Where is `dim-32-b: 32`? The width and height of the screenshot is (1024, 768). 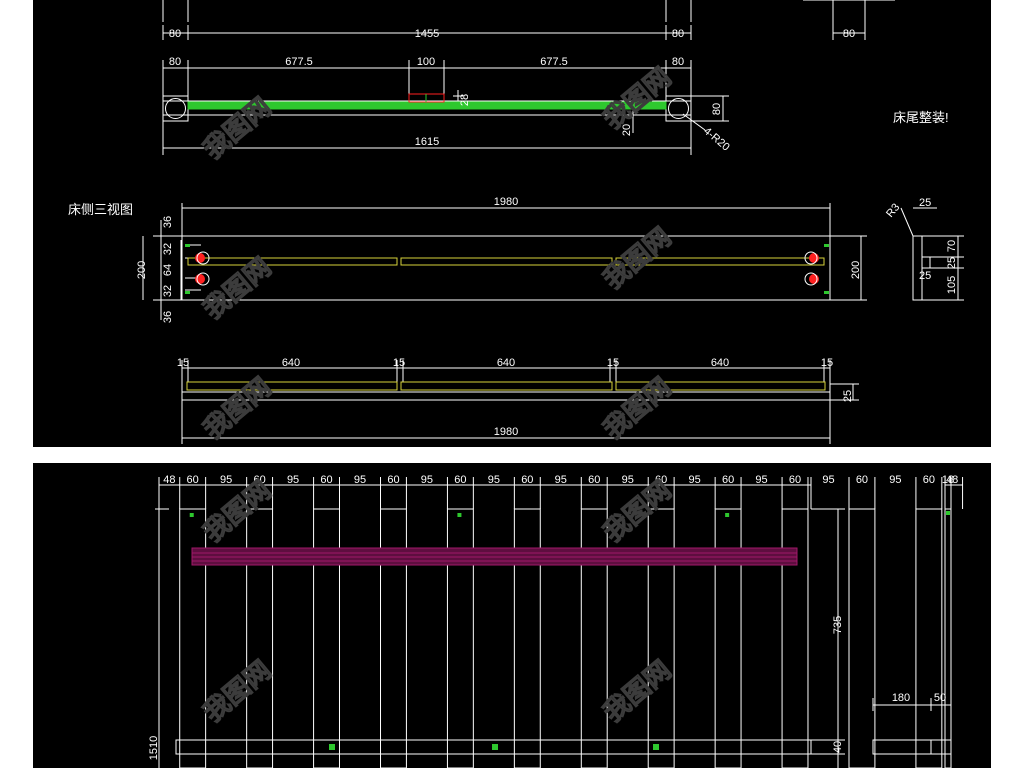 dim-32-b: 32 is located at coordinates (168, 291).